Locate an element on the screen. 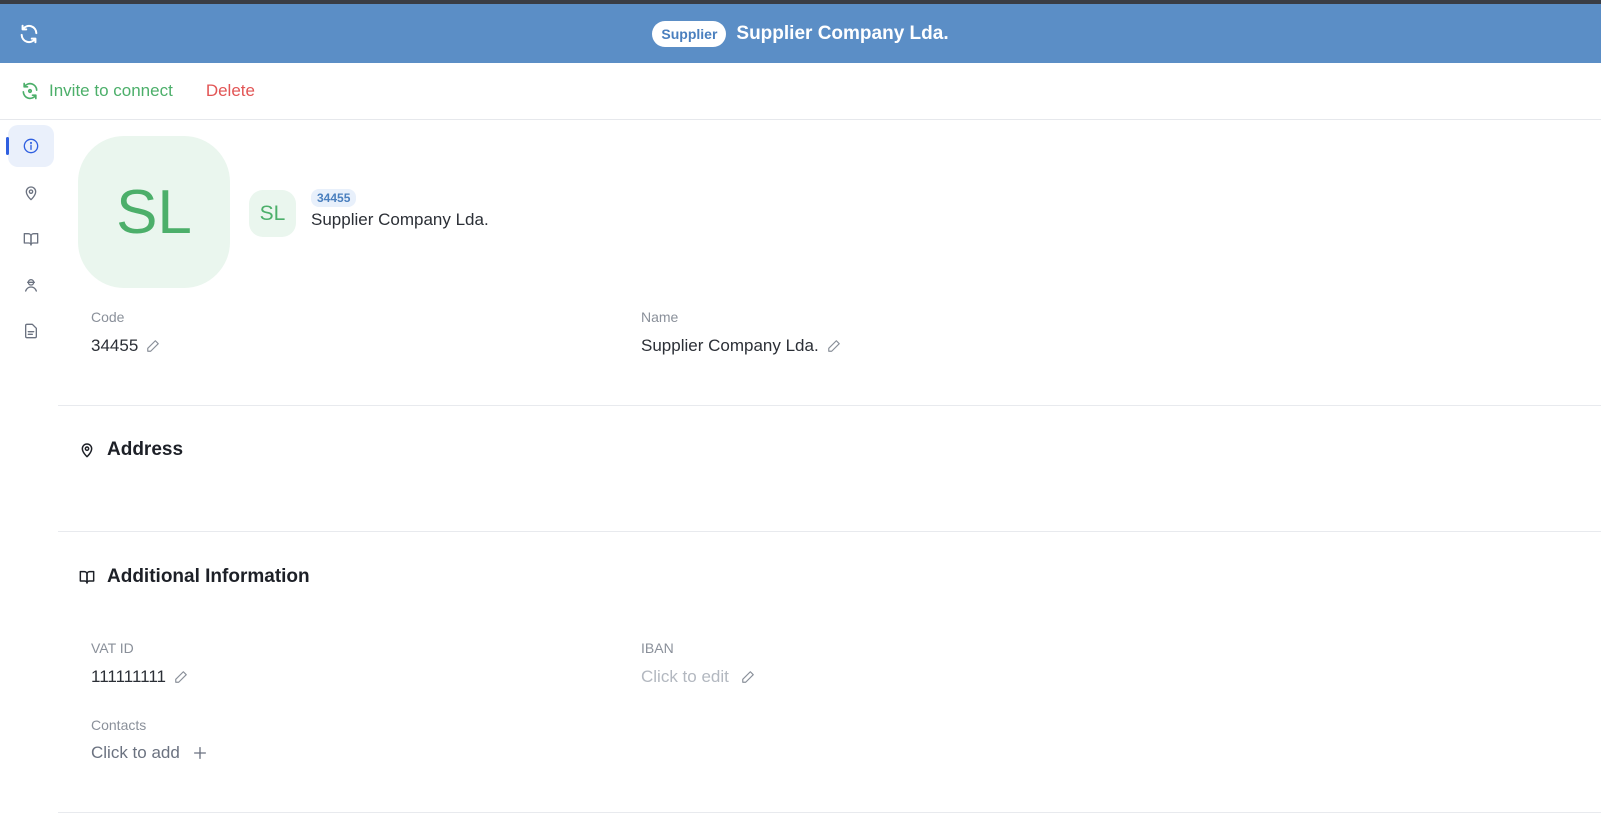 This screenshot has height=826, width=1601. vat-field: 111111111 is located at coordinates (139, 677).